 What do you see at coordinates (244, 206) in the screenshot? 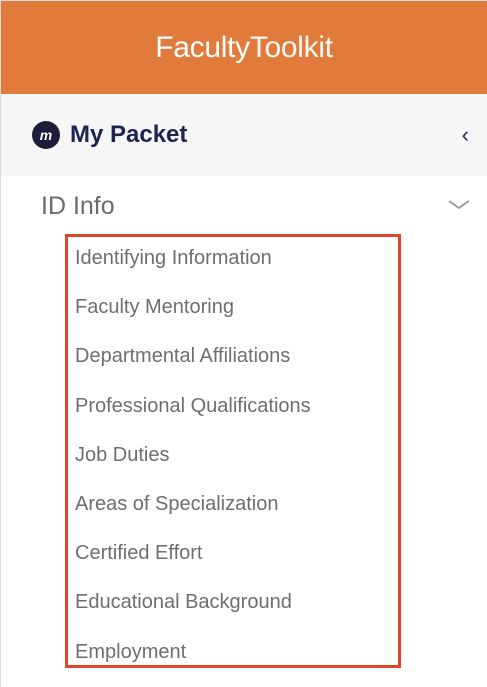
I see `id-info-section-header: ID Info` at bounding box center [244, 206].